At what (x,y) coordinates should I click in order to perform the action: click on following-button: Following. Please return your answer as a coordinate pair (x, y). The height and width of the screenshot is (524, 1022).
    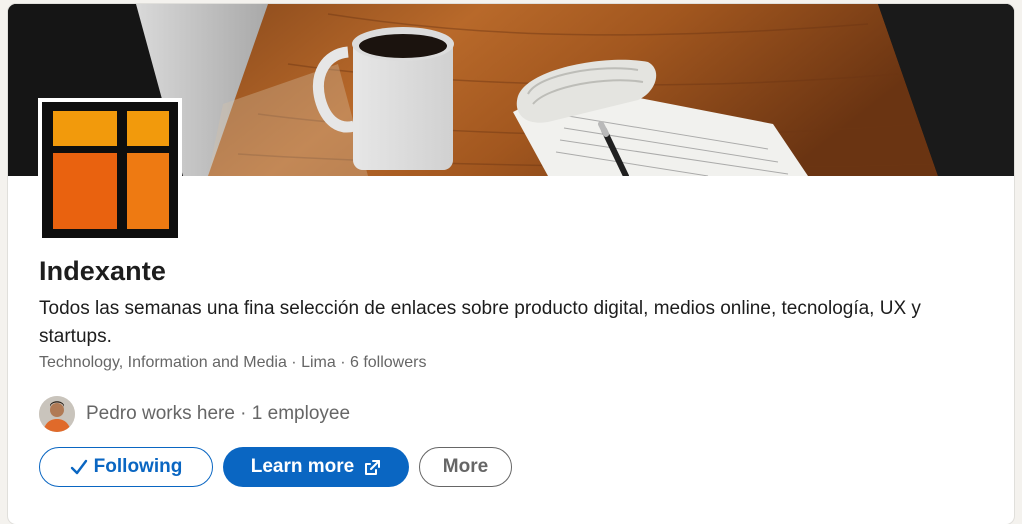
    Looking at the image, I should click on (126, 467).